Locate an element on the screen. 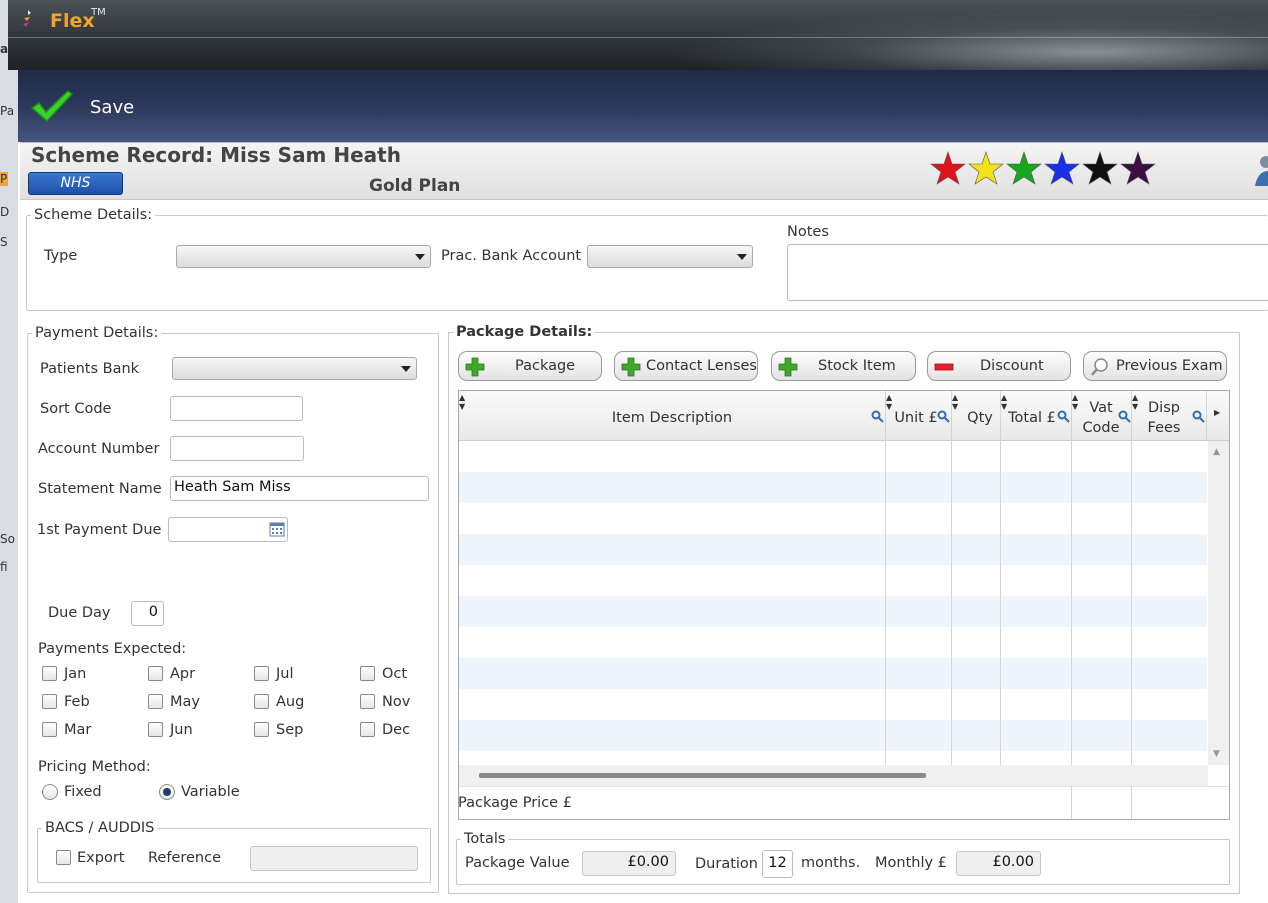 Image resolution: width=1268 pixels, height=903 pixels. vertical-scrollbar: ▲ ▼ is located at coordinates (1218, 603).